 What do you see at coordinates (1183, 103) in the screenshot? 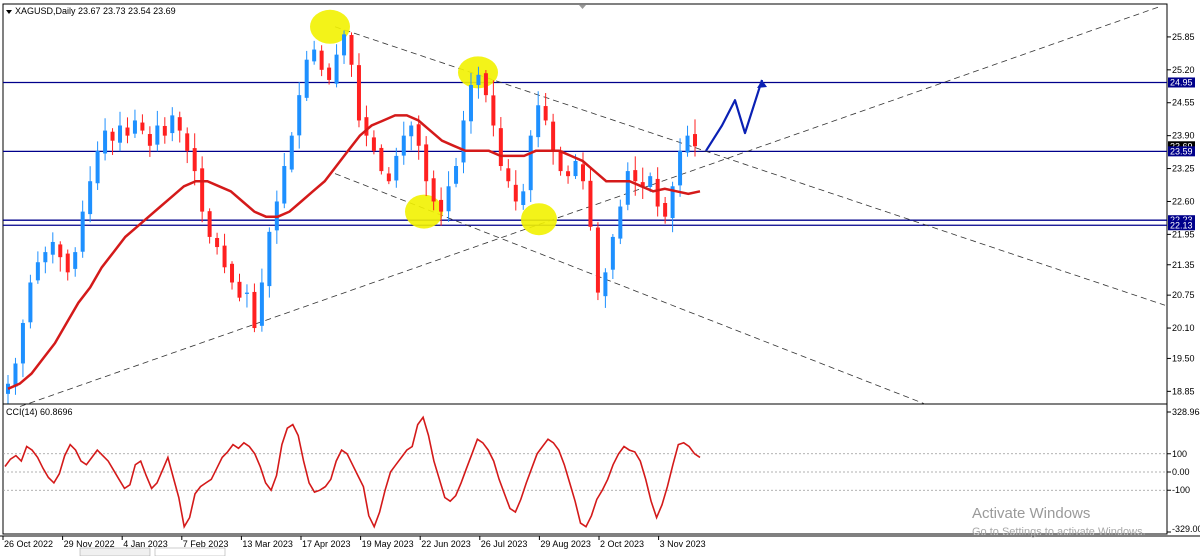
I see `price-tick-label: 24.55` at bounding box center [1183, 103].